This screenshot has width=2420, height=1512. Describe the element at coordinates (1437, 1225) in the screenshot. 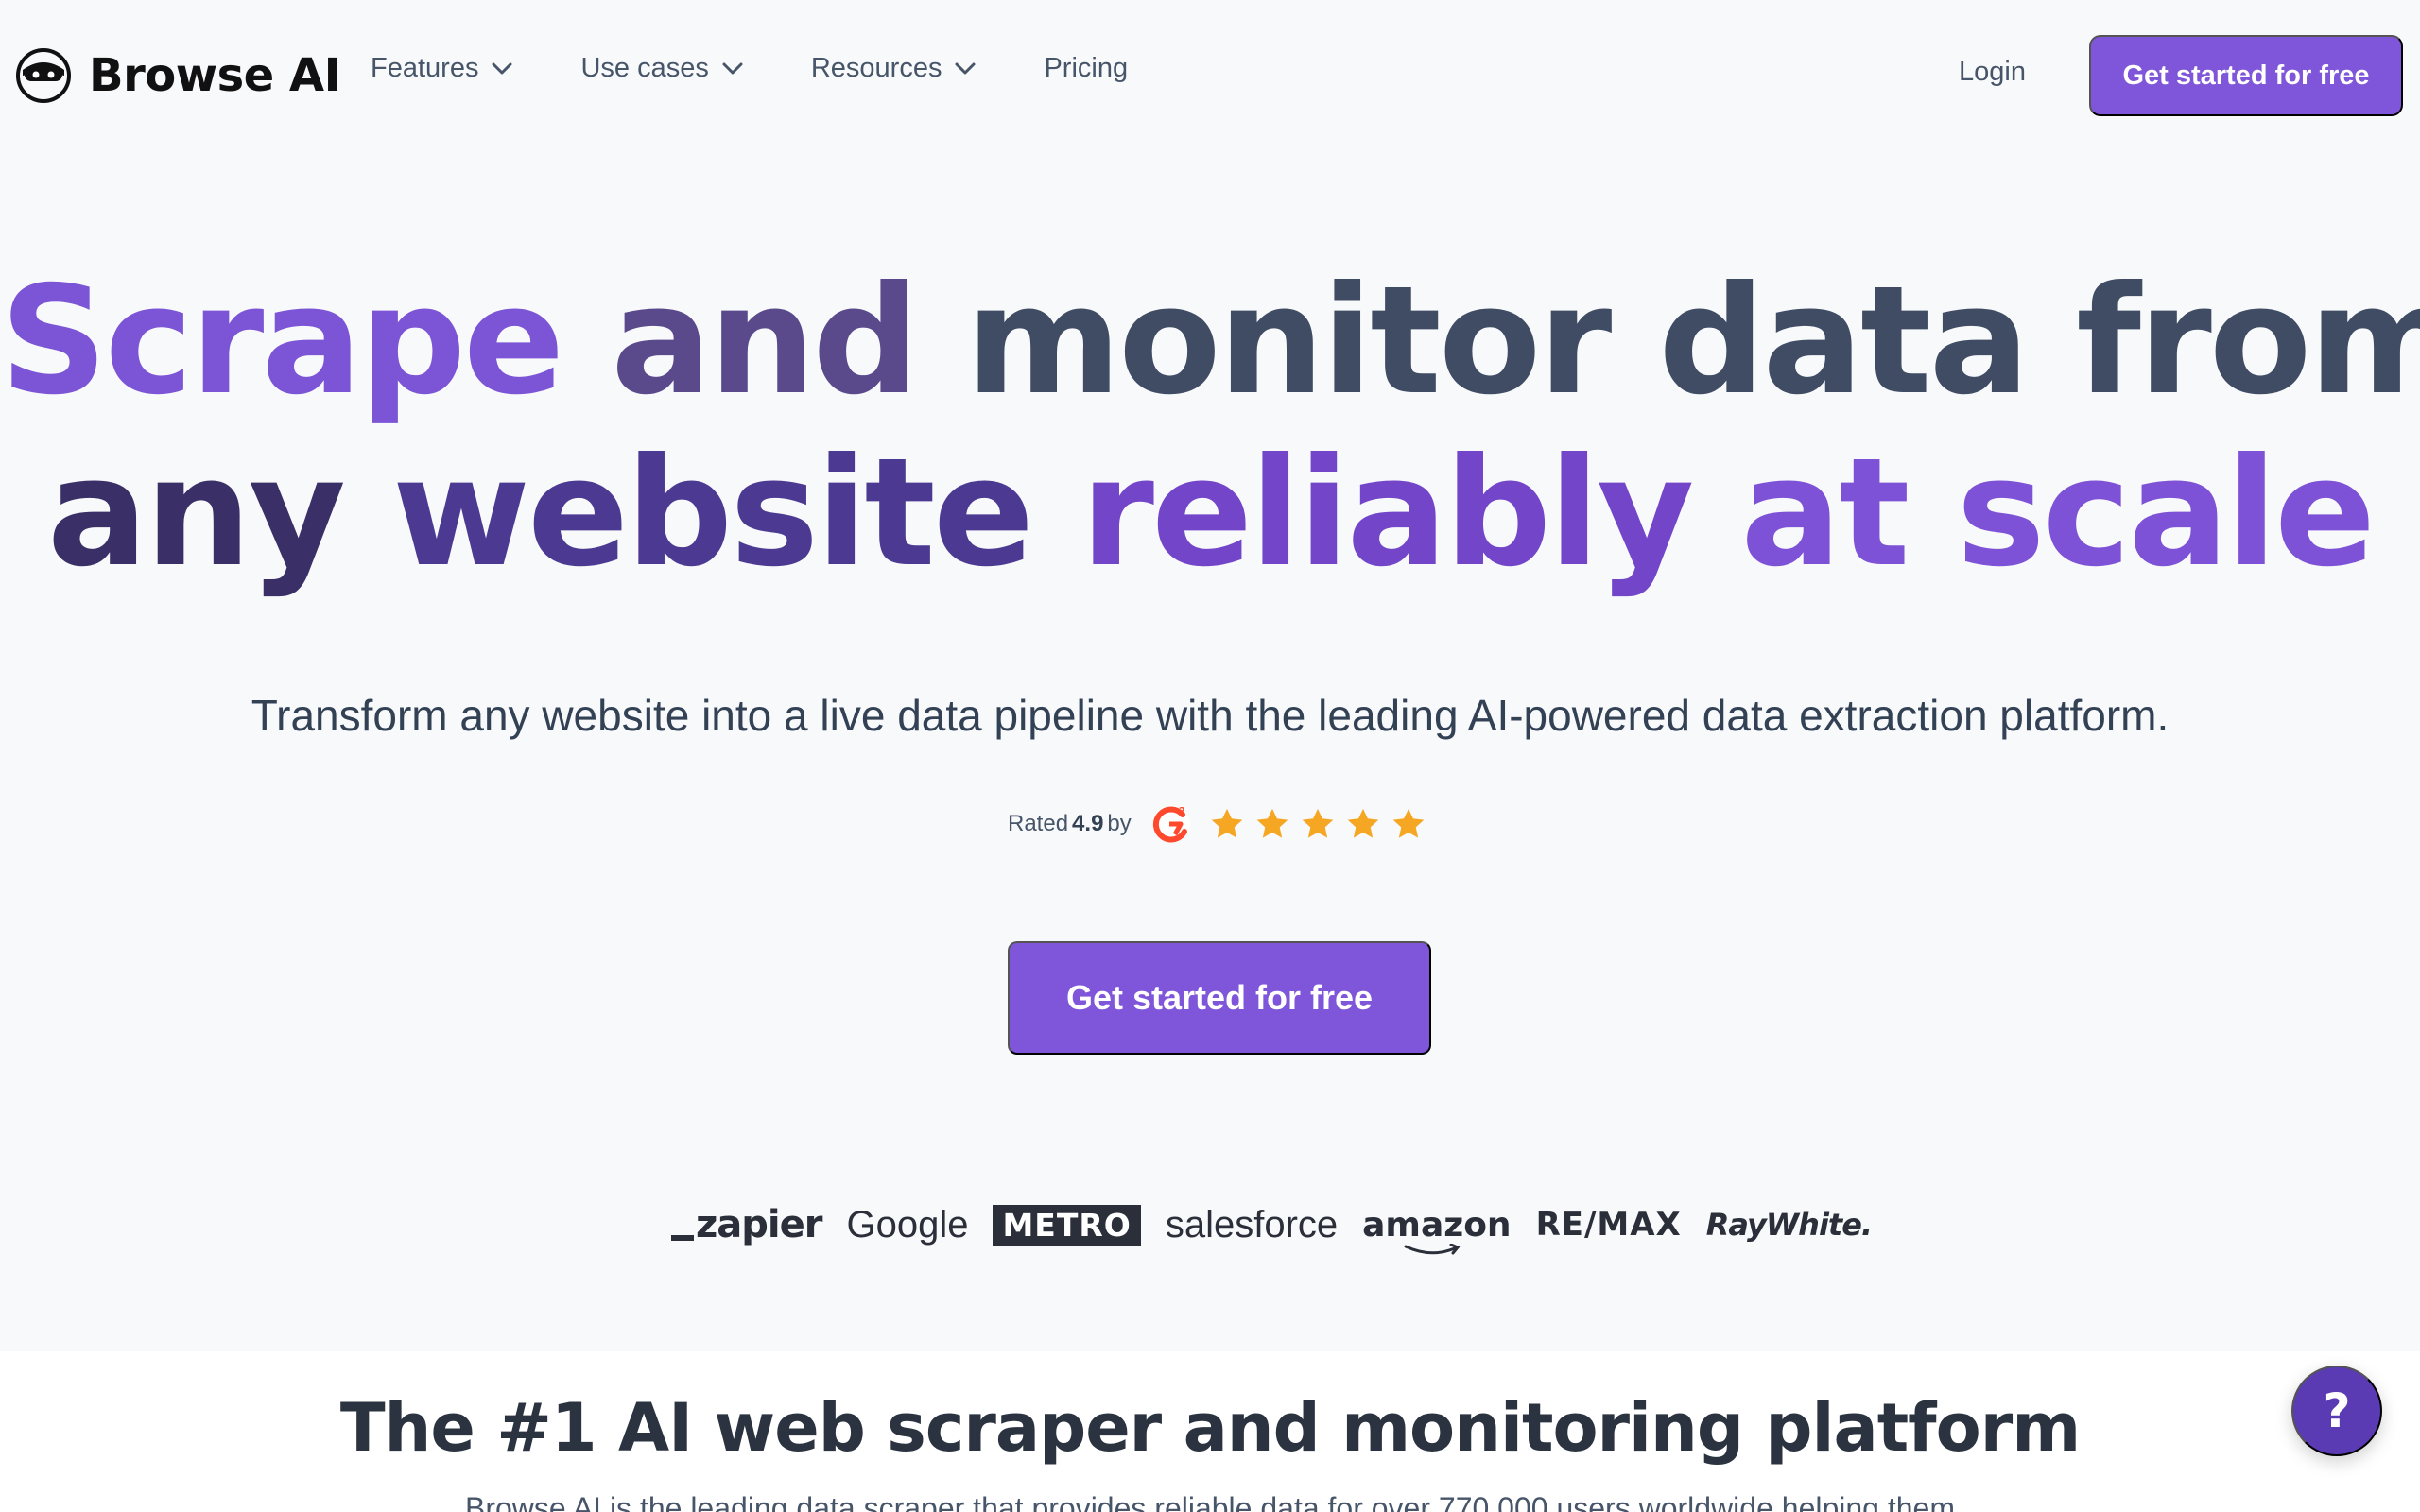

I see `amazon-logo-text: amazon` at that location.